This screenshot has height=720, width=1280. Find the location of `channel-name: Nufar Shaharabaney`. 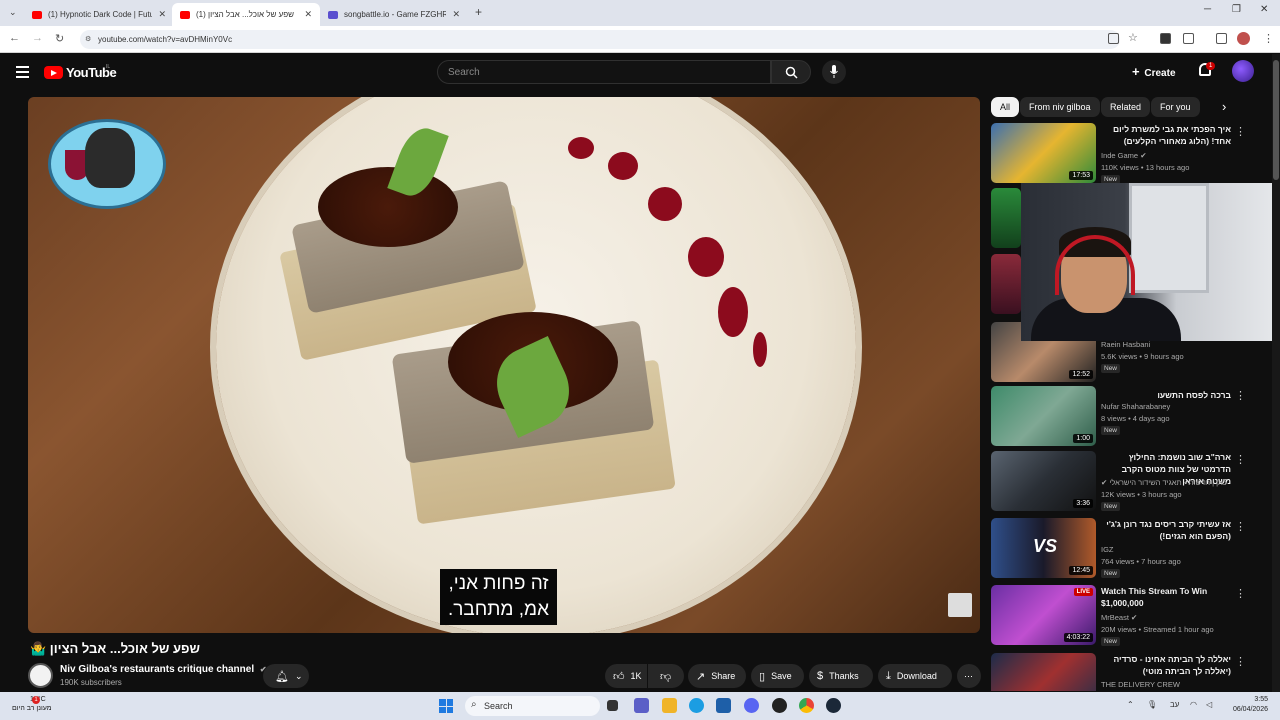

channel-name: Nufar Shaharabaney is located at coordinates (1135, 406).